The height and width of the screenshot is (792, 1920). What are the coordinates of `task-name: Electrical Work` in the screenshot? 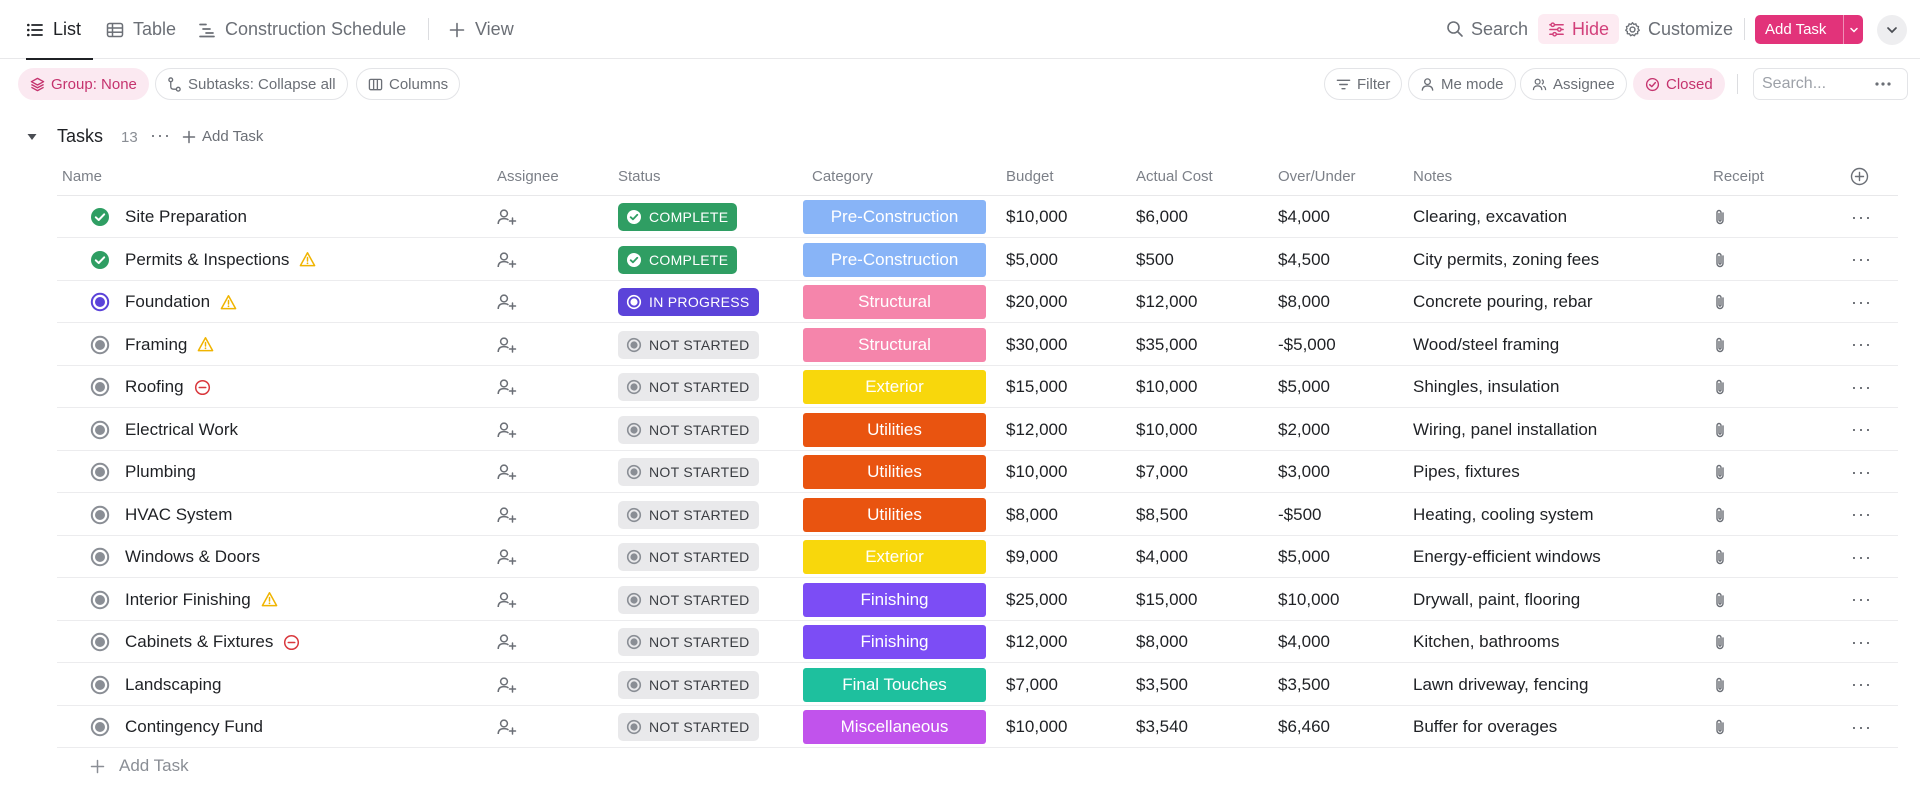 It's located at (181, 430).